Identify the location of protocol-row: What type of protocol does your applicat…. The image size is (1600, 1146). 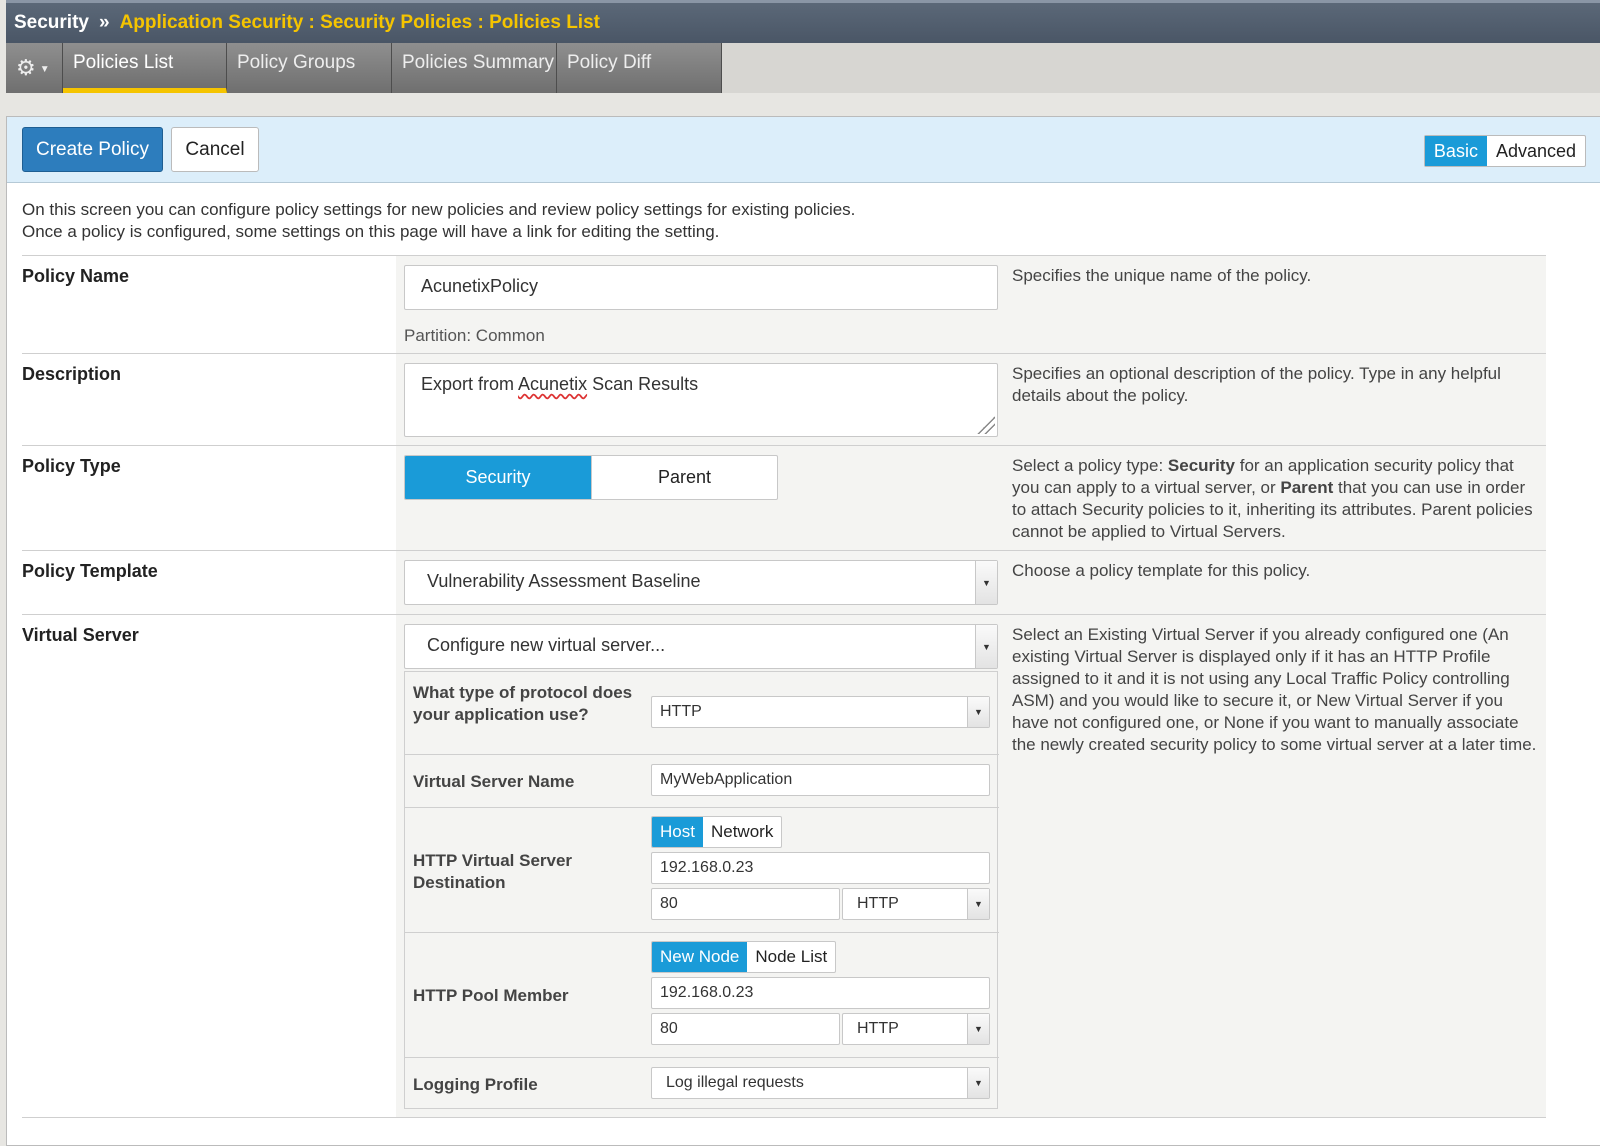
(702, 713).